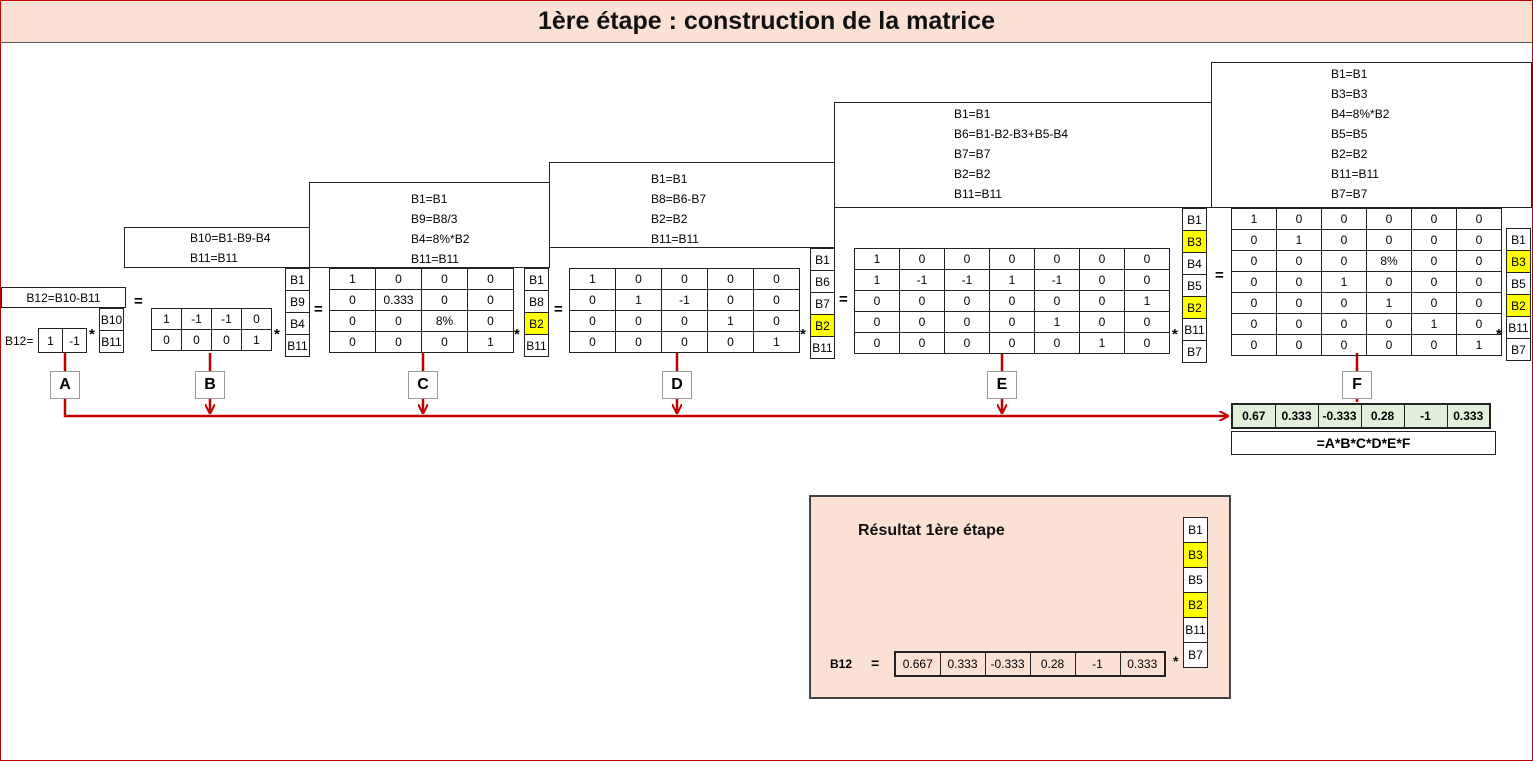 This screenshot has width=1533, height=761. Describe the element at coordinates (978, 194) in the screenshot. I see `rule-line: B11=B11` at that location.